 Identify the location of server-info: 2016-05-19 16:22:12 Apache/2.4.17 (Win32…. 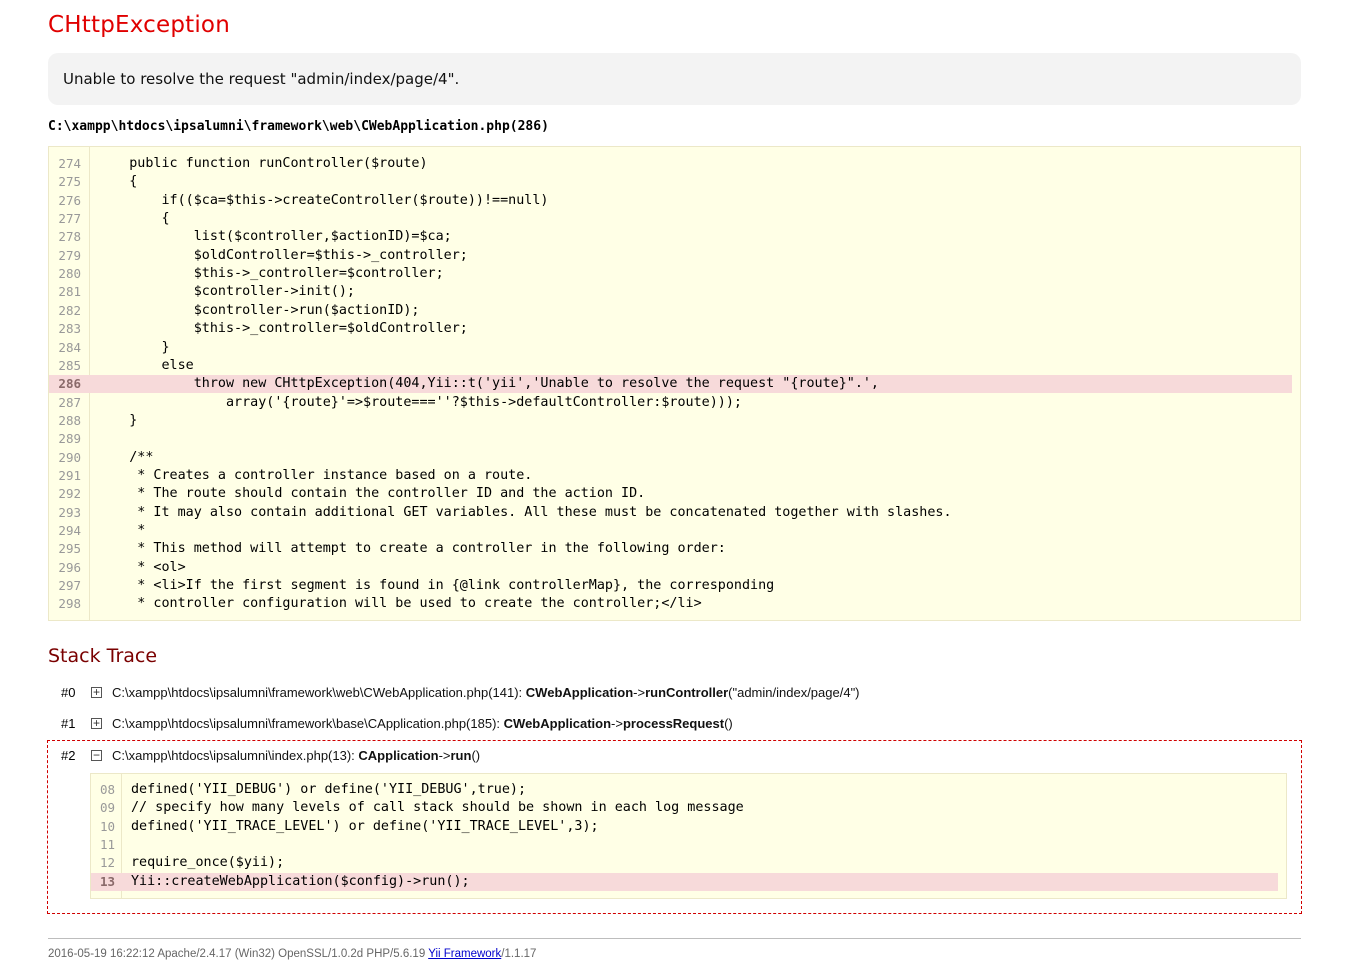
(238, 954).